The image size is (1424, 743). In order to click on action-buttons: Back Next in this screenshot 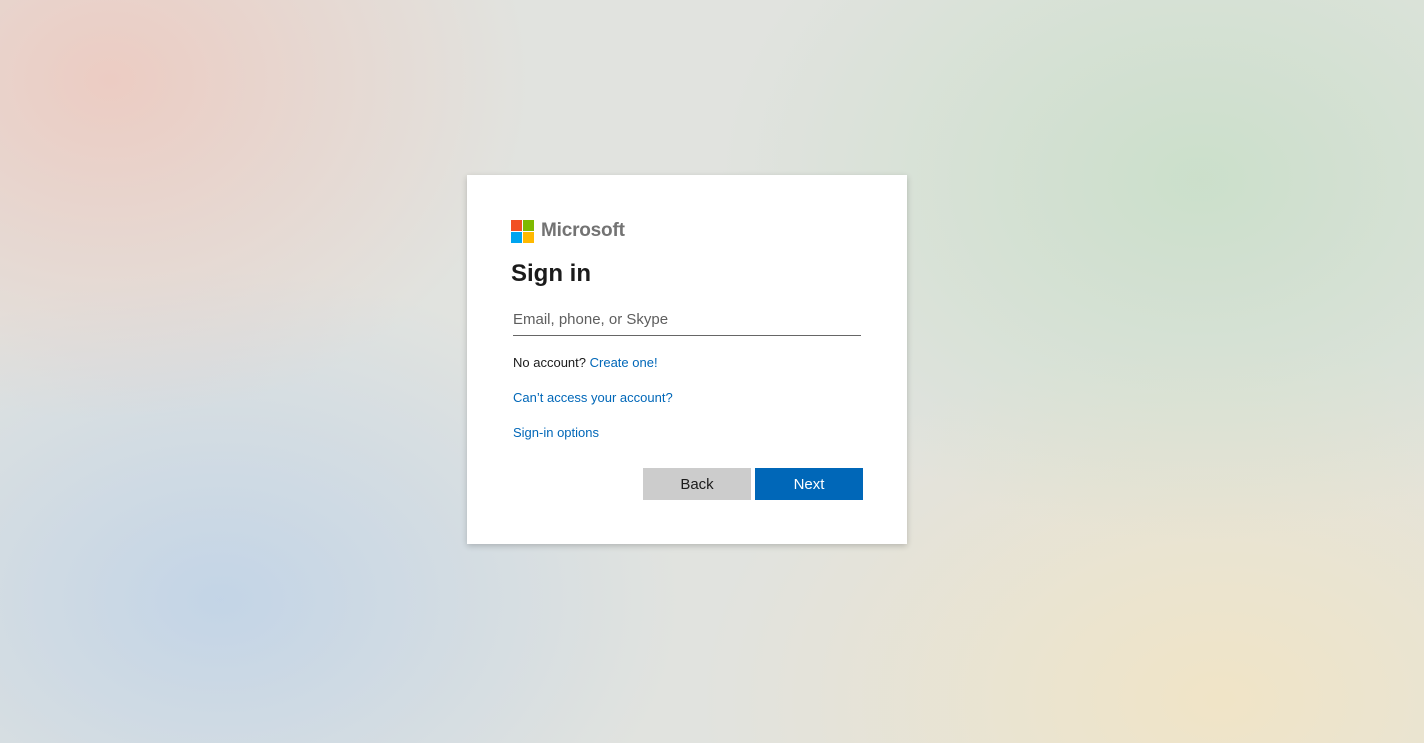, I will do `click(753, 484)`.